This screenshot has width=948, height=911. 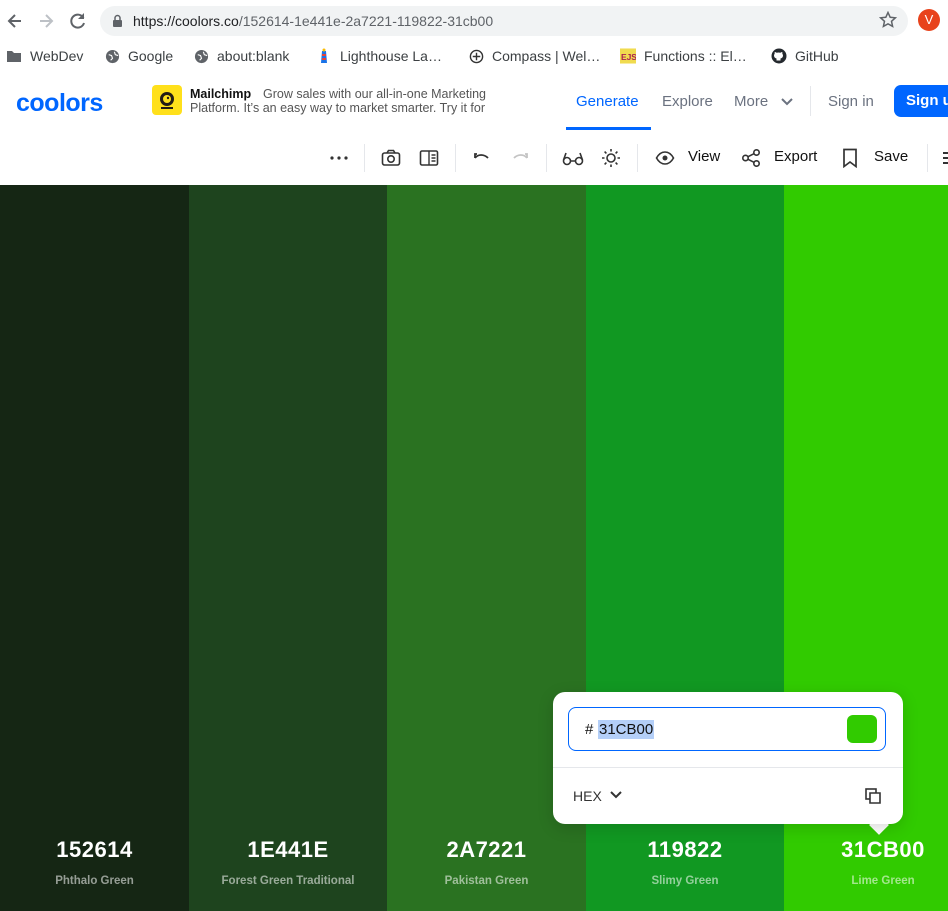 I want to click on glasses-icon, so click(x=573, y=158).